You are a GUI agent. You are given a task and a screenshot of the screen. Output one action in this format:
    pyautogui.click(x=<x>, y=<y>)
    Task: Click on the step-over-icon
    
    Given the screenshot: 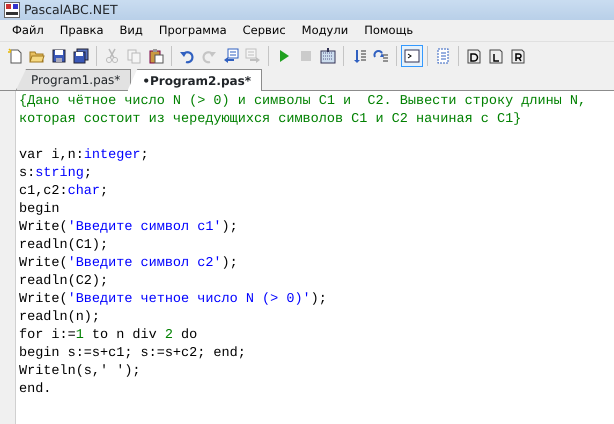 What is the action you would take?
    pyautogui.click(x=381, y=56)
    